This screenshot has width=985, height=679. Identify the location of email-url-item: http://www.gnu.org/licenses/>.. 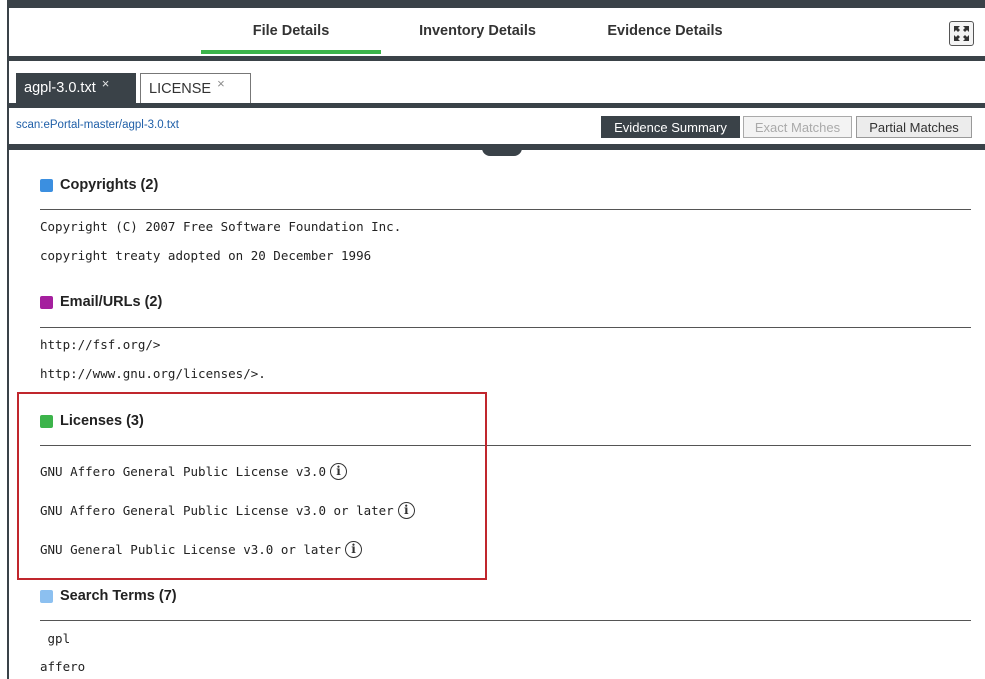
(153, 373).